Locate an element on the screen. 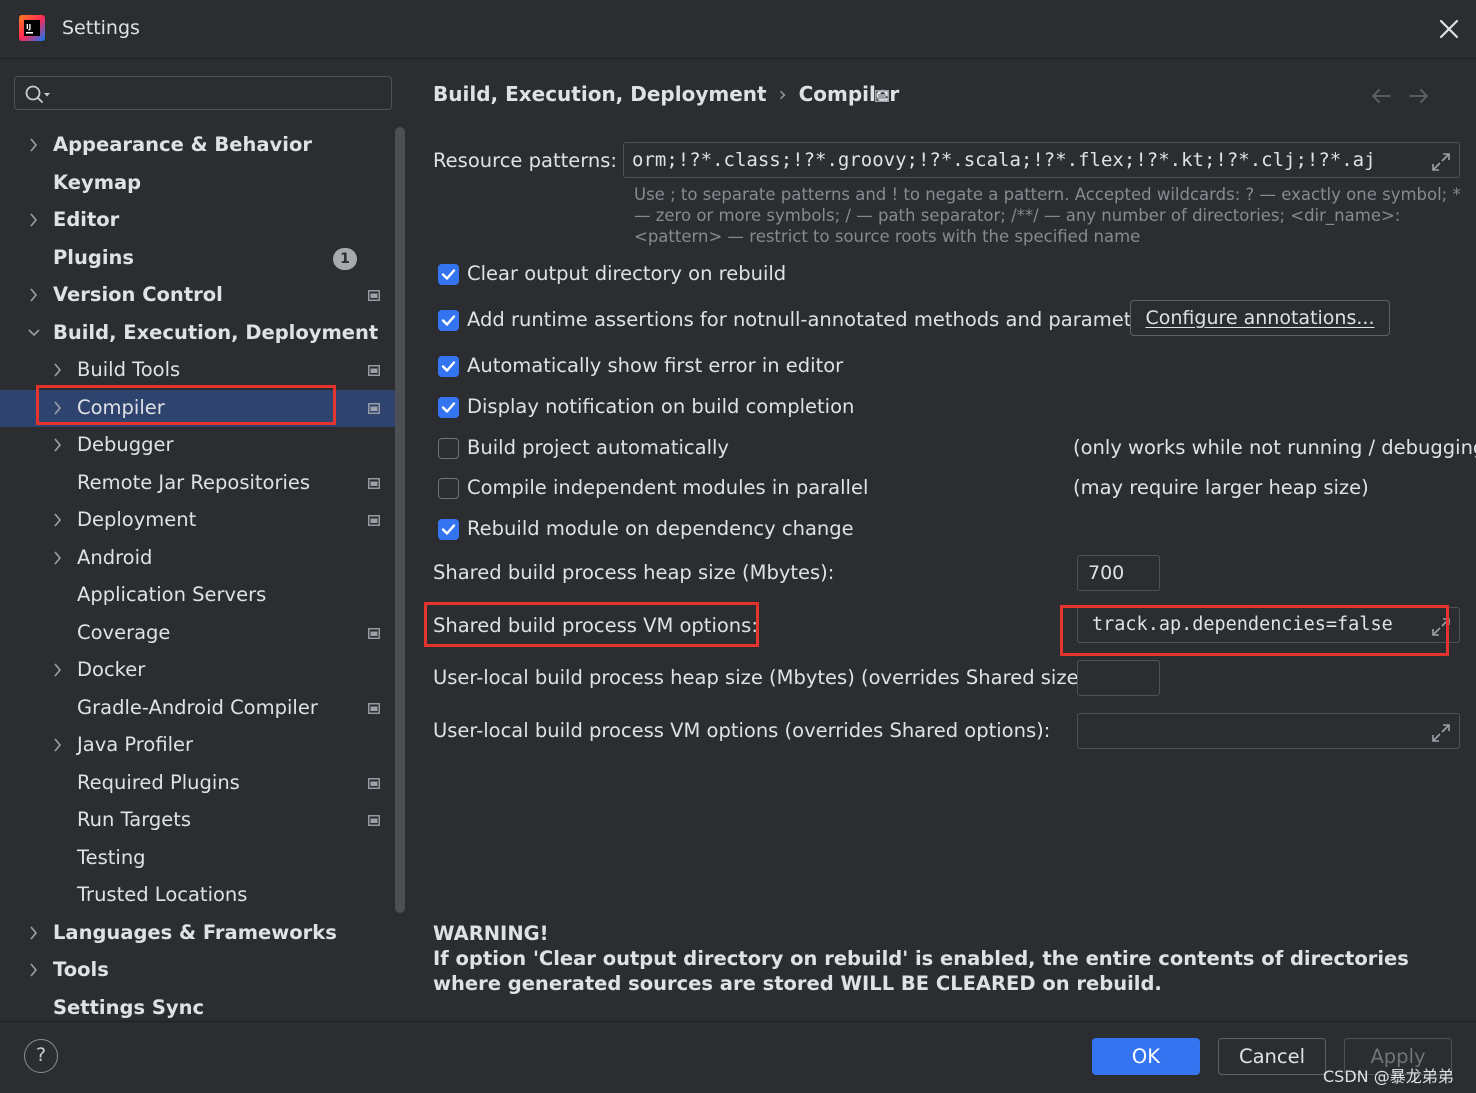 Image resolution: width=1476 pixels, height=1093 pixels. sidebar-item-build-tools: Build Tools is located at coordinates (202, 370).